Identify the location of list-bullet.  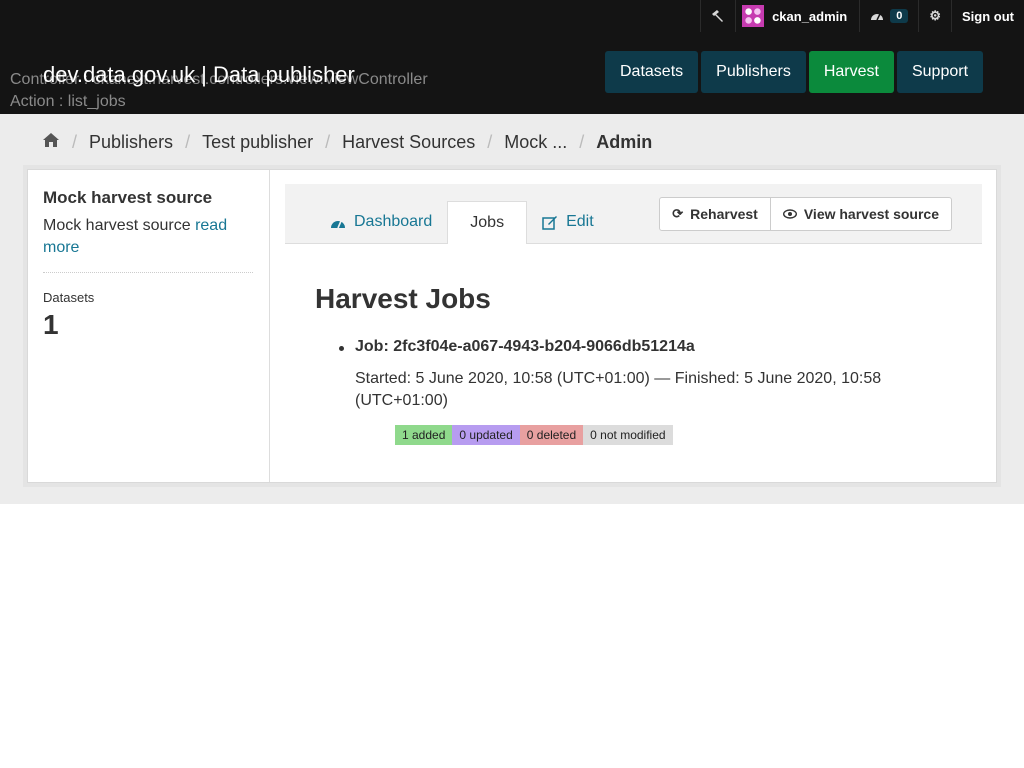
(341, 348).